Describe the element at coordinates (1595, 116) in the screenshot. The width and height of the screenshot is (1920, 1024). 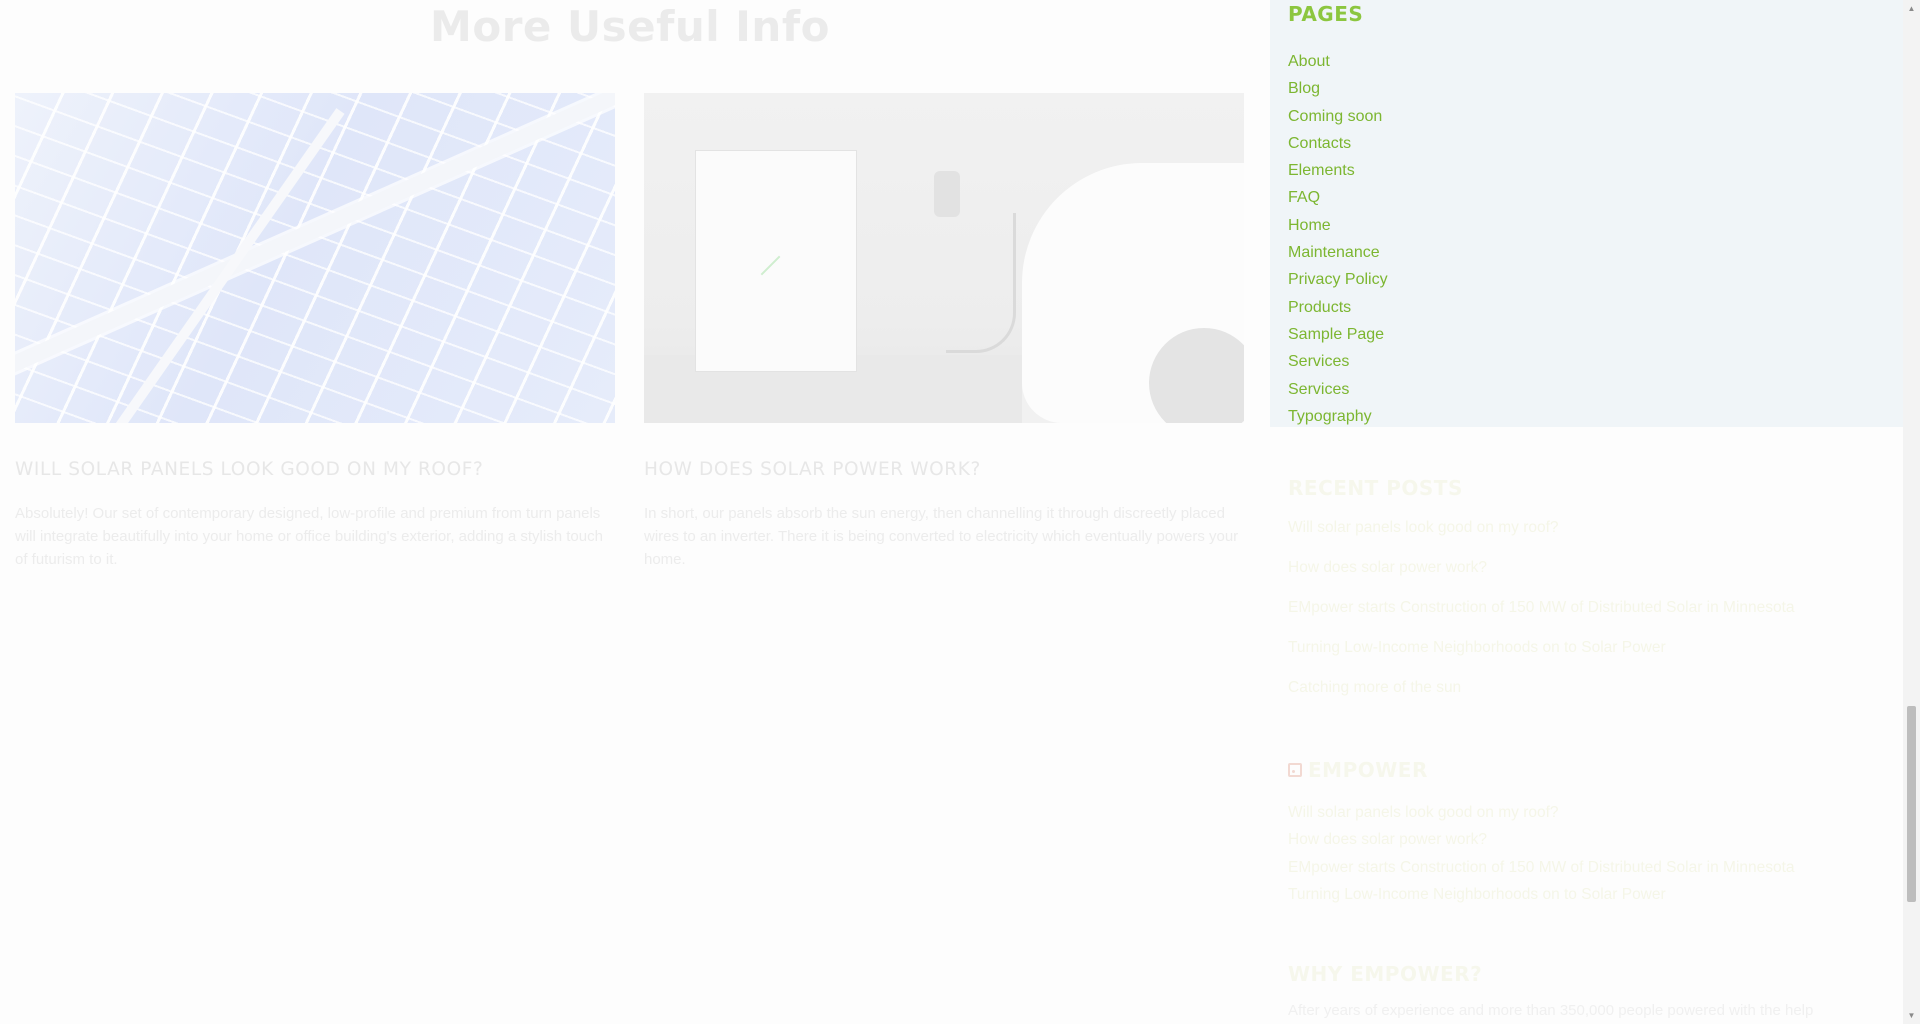
I see `list-item: Coming soon` at that location.